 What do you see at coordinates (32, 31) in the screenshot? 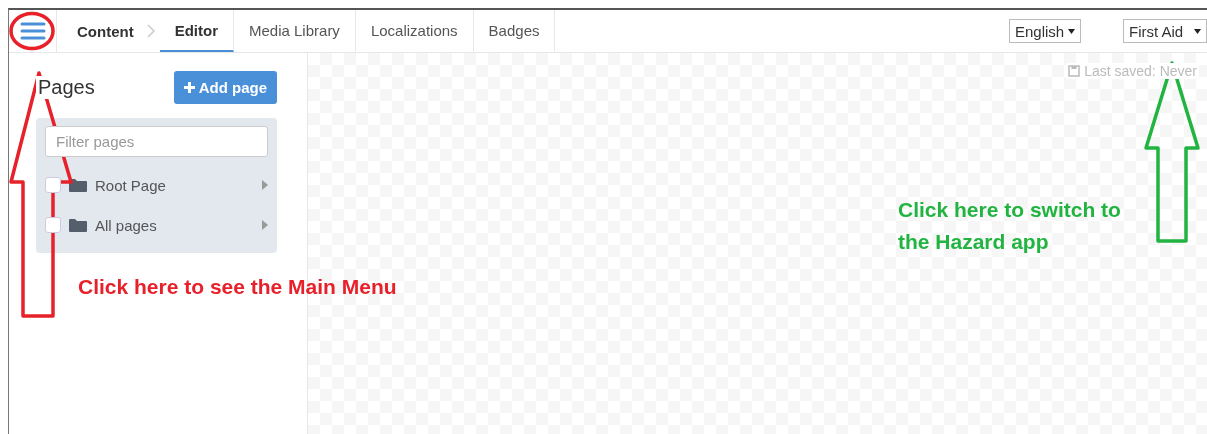
I see `menu-icon` at bounding box center [32, 31].